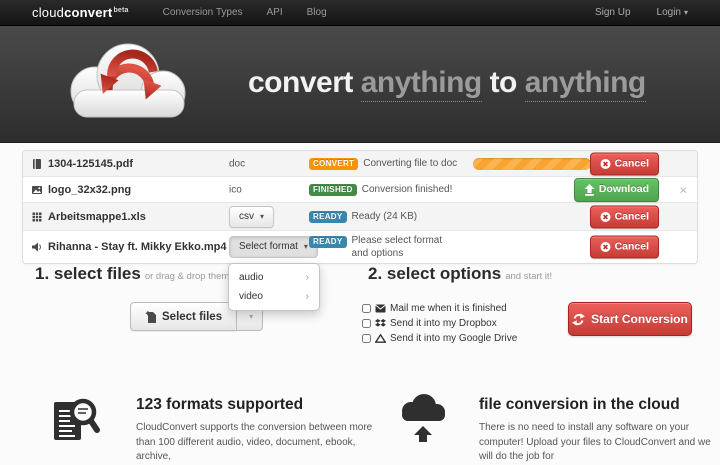 This screenshot has width=720, height=465. Describe the element at coordinates (150, 317) in the screenshot. I see `add-file-icon` at that location.